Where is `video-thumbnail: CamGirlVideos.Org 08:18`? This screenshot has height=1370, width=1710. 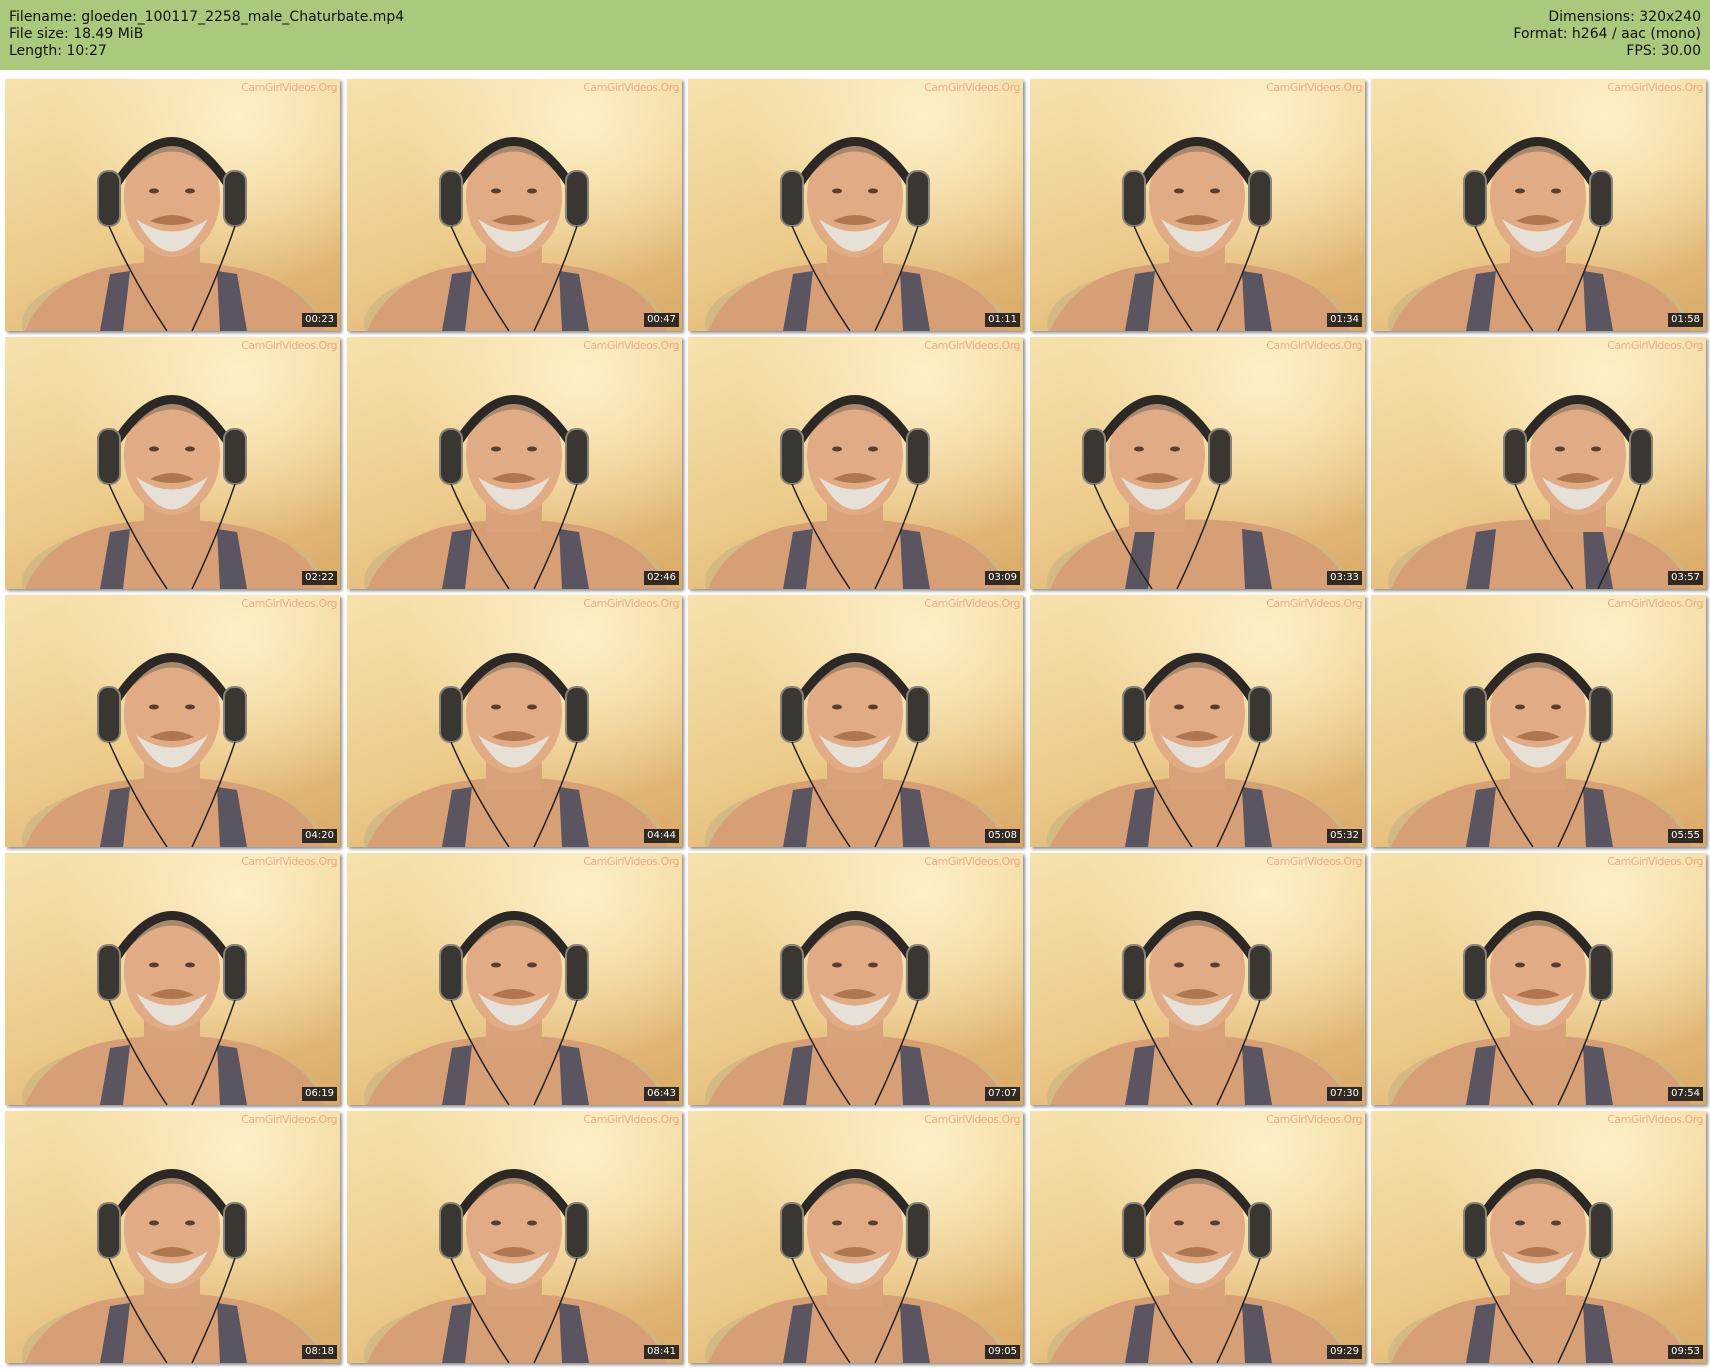
video-thumbnail: CamGirlVideos.Org 08:18 is located at coordinates (172, 1237).